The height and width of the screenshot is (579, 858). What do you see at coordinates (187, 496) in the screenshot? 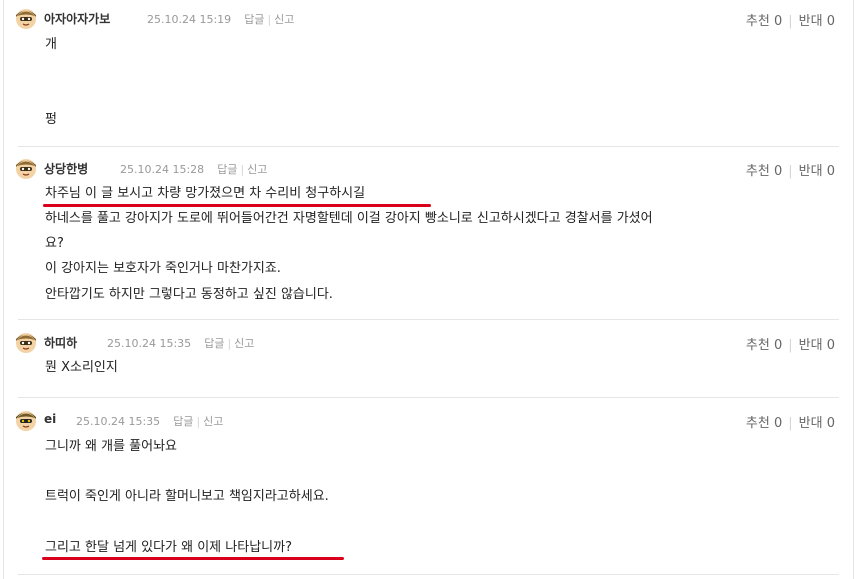
I see `comment-line: 트럭이 죽인게 아니라 할머니보고 책임지라고하세요.` at bounding box center [187, 496].